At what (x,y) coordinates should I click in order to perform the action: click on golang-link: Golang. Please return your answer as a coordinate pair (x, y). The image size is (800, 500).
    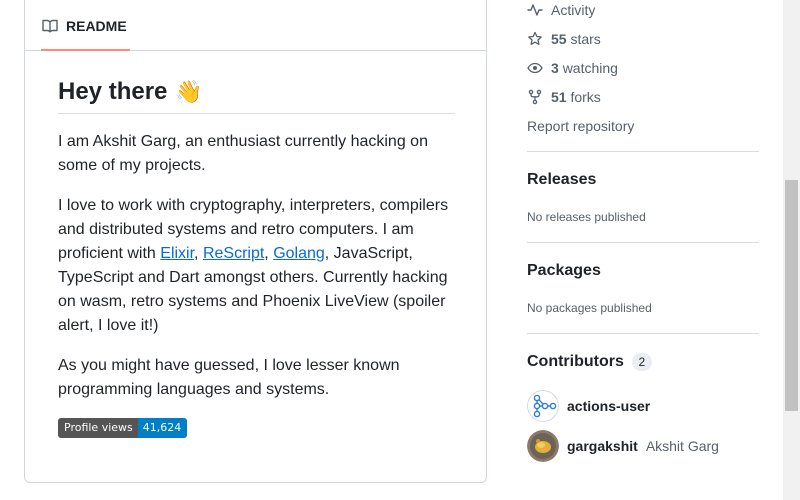
    Looking at the image, I should click on (299, 253).